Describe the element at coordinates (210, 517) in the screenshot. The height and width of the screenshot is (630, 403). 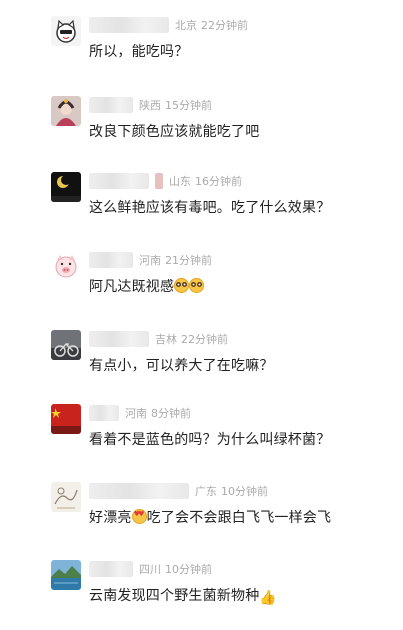
I see `comment-text: 好漂亮吃了会不会跟白飞飞一样会飞` at that location.